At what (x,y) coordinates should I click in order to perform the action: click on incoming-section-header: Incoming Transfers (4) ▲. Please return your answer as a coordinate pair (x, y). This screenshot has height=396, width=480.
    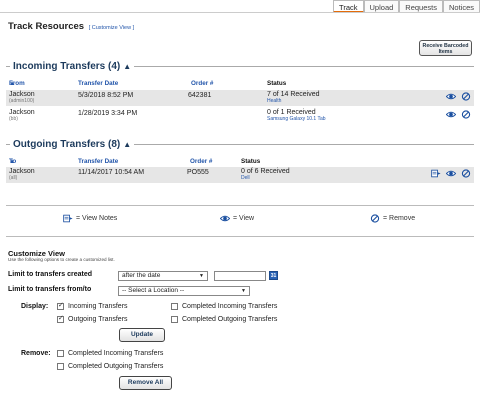
    Looking at the image, I should click on (240, 66).